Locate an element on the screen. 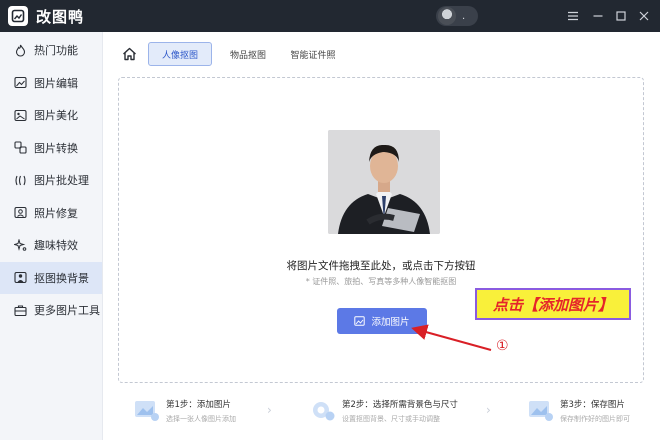 The width and height of the screenshot is (660, 440). menu-icon is located at coordinates (573, 16).